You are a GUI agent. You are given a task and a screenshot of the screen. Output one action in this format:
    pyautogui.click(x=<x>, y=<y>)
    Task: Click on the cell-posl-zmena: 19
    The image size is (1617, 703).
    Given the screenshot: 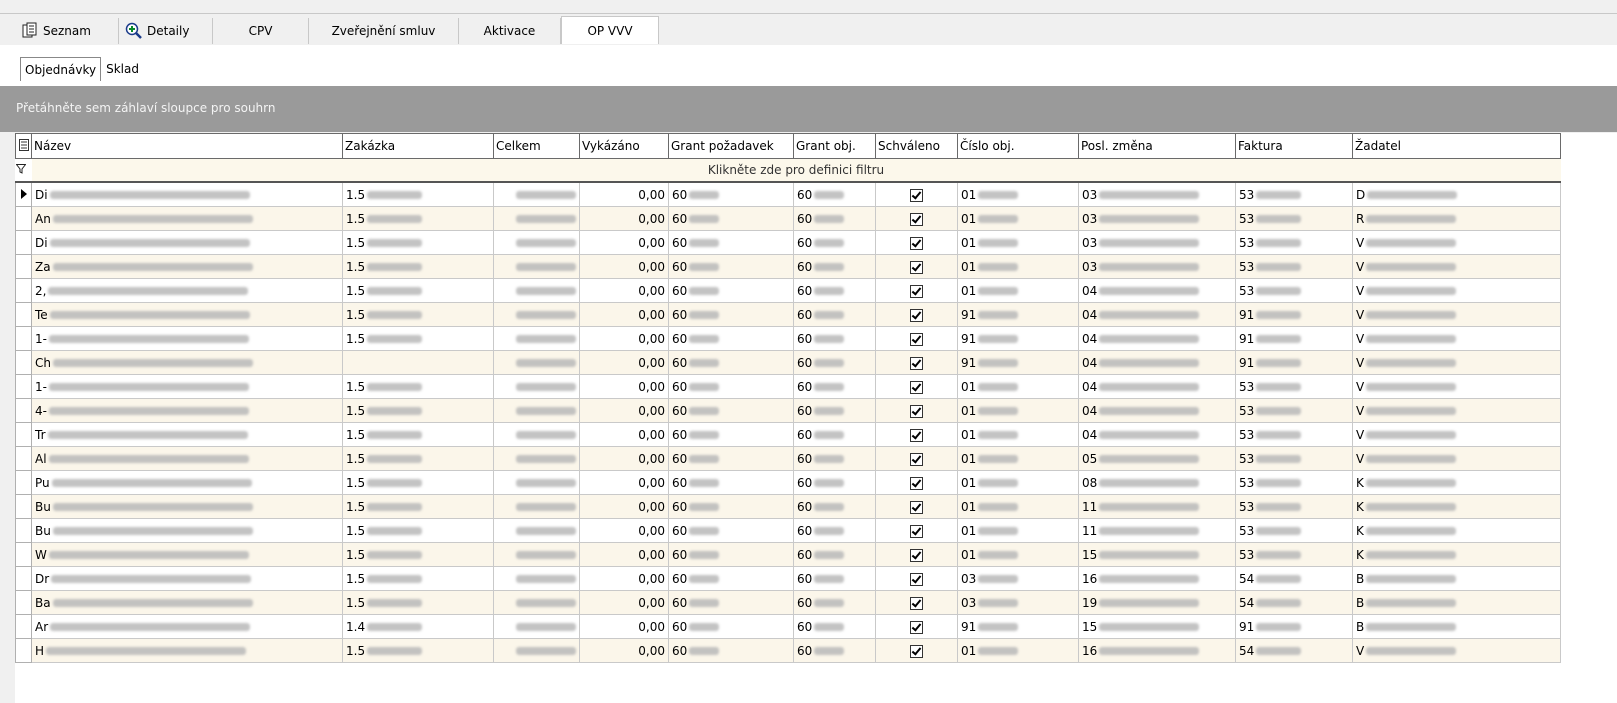 What is the action you would take?
    pyautogui.click(x=1157, y=602)
    